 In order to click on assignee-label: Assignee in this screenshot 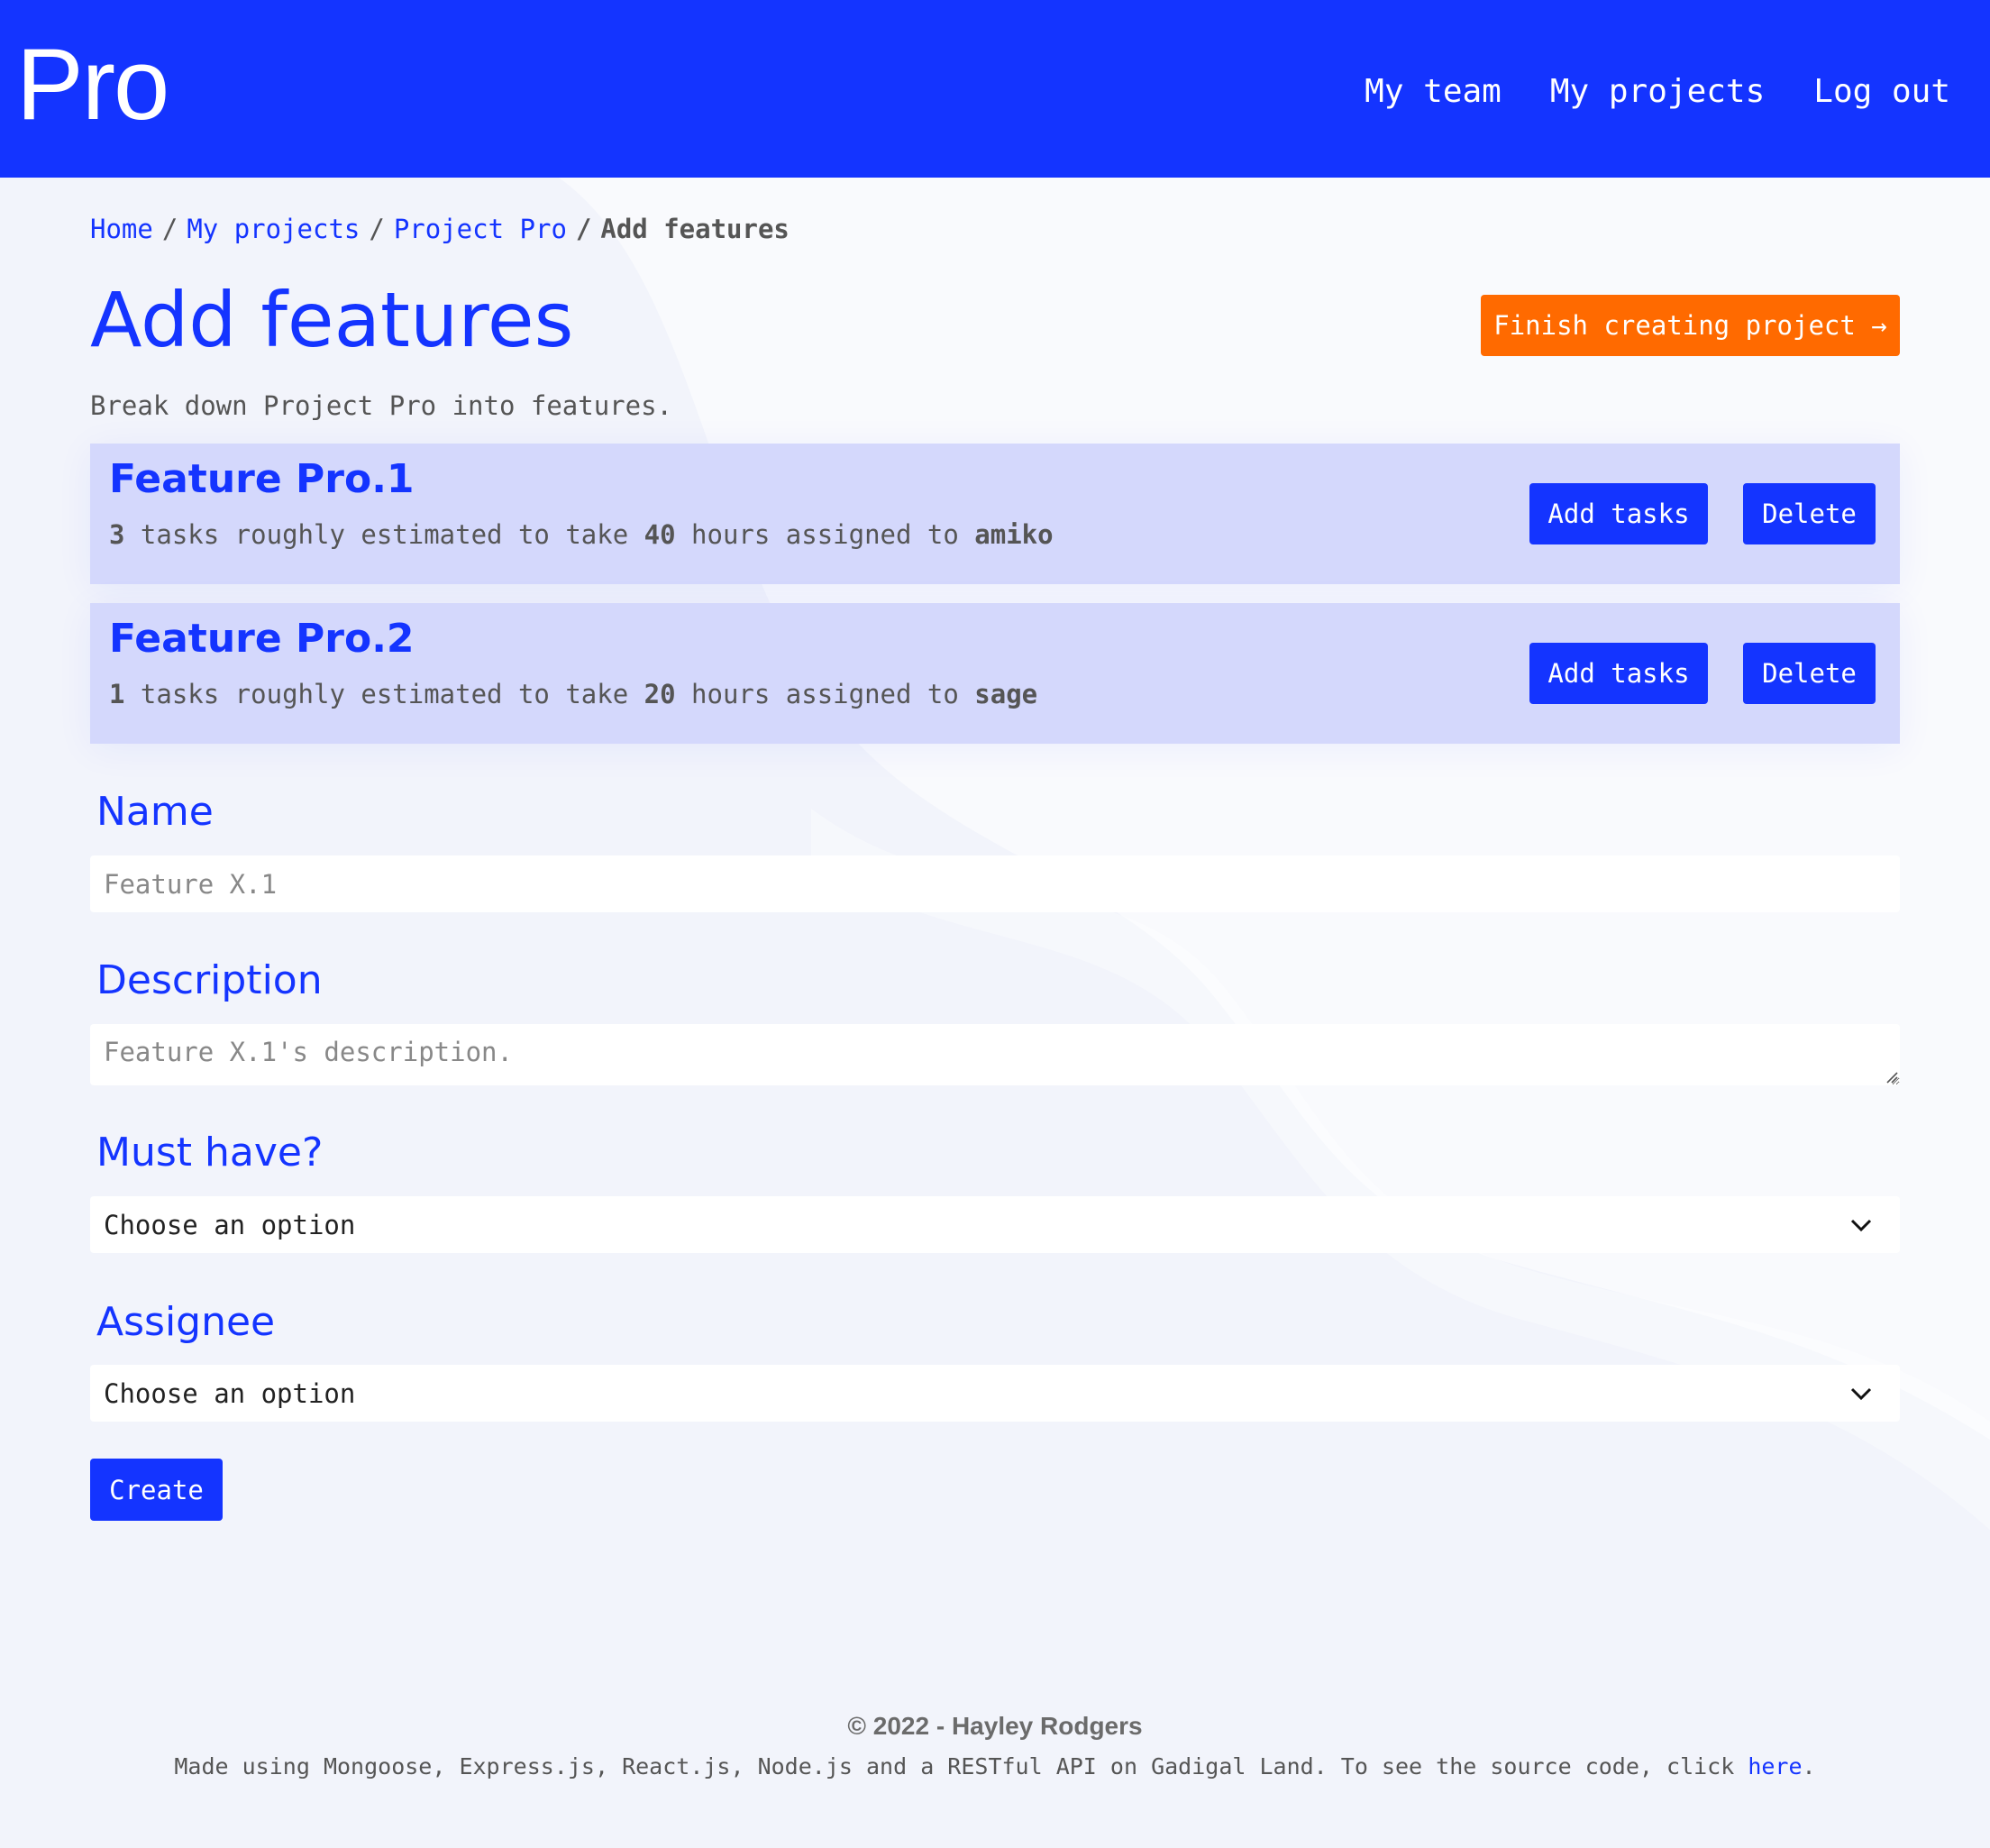, I will do `click(186, 1322)`.